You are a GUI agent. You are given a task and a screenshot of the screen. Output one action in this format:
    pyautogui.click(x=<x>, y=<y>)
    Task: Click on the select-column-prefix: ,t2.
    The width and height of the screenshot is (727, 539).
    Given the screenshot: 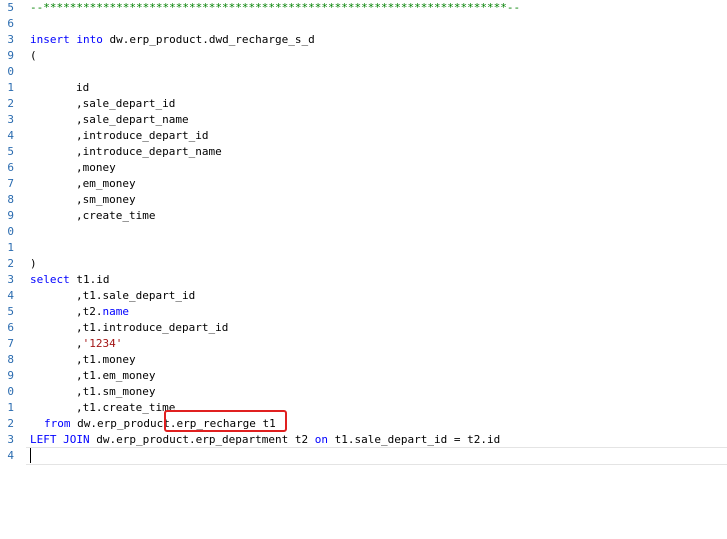 What is the action you would take?
    pyautogui.click(x=89, y=311)
    